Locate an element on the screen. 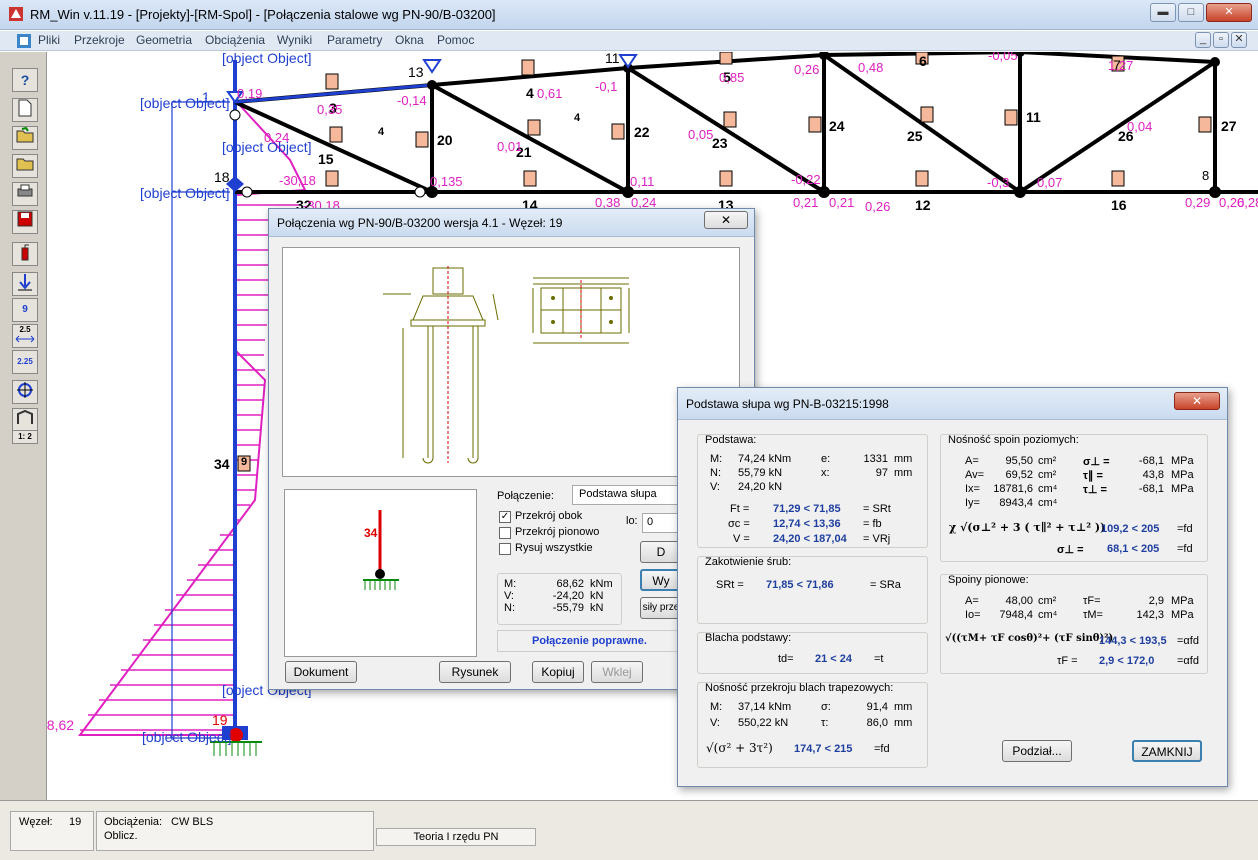 This screenshot has width=1258, height=860. polaczenie-select: Podstawa słupa is located at coordinates (627, 495).